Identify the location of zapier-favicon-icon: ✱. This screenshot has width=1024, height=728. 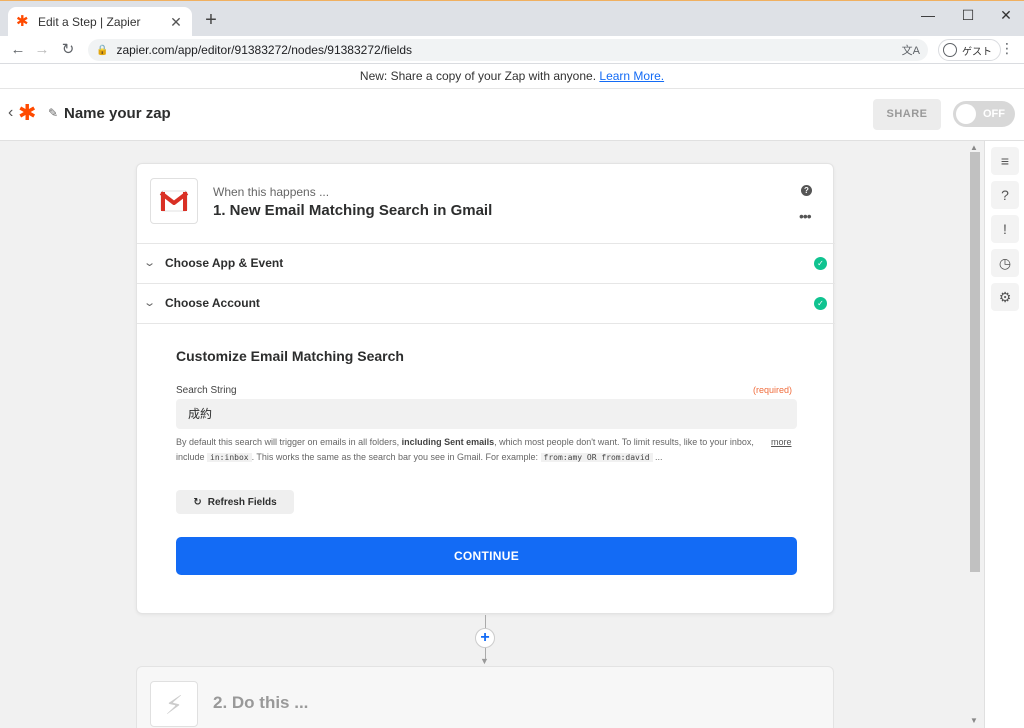
(22, 21).